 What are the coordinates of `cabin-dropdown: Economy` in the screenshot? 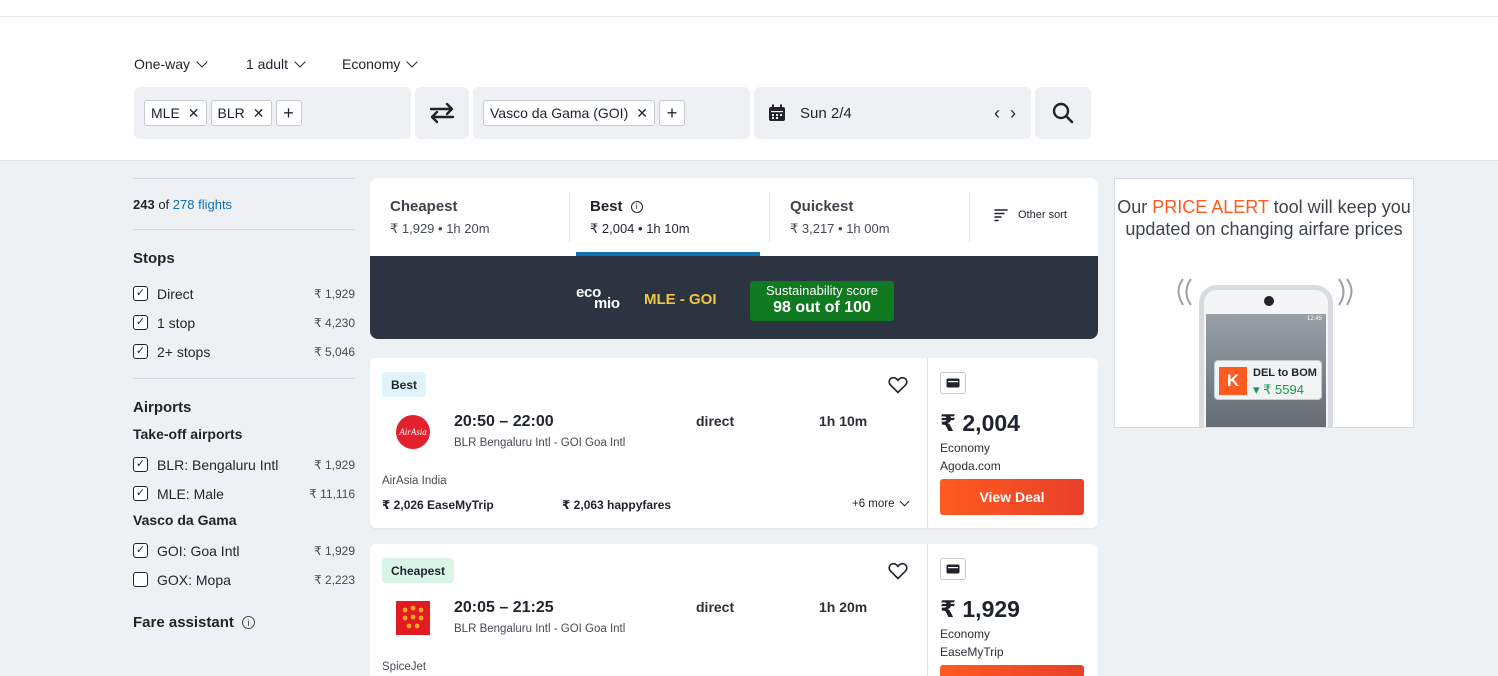 It's located at (380, 63).